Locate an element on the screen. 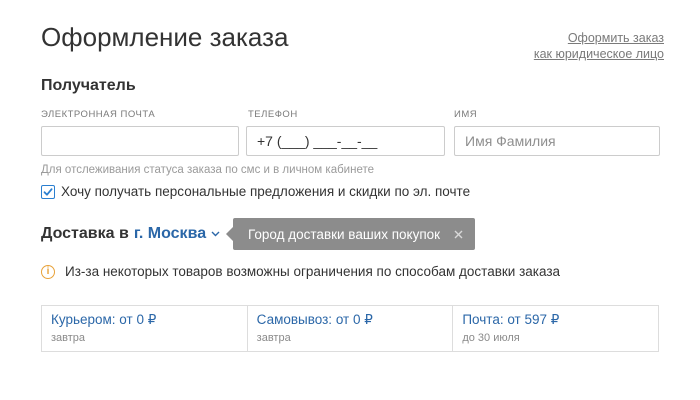  city-tooltip: Город доставки ваших покупок is located at coordinates (350, 234).